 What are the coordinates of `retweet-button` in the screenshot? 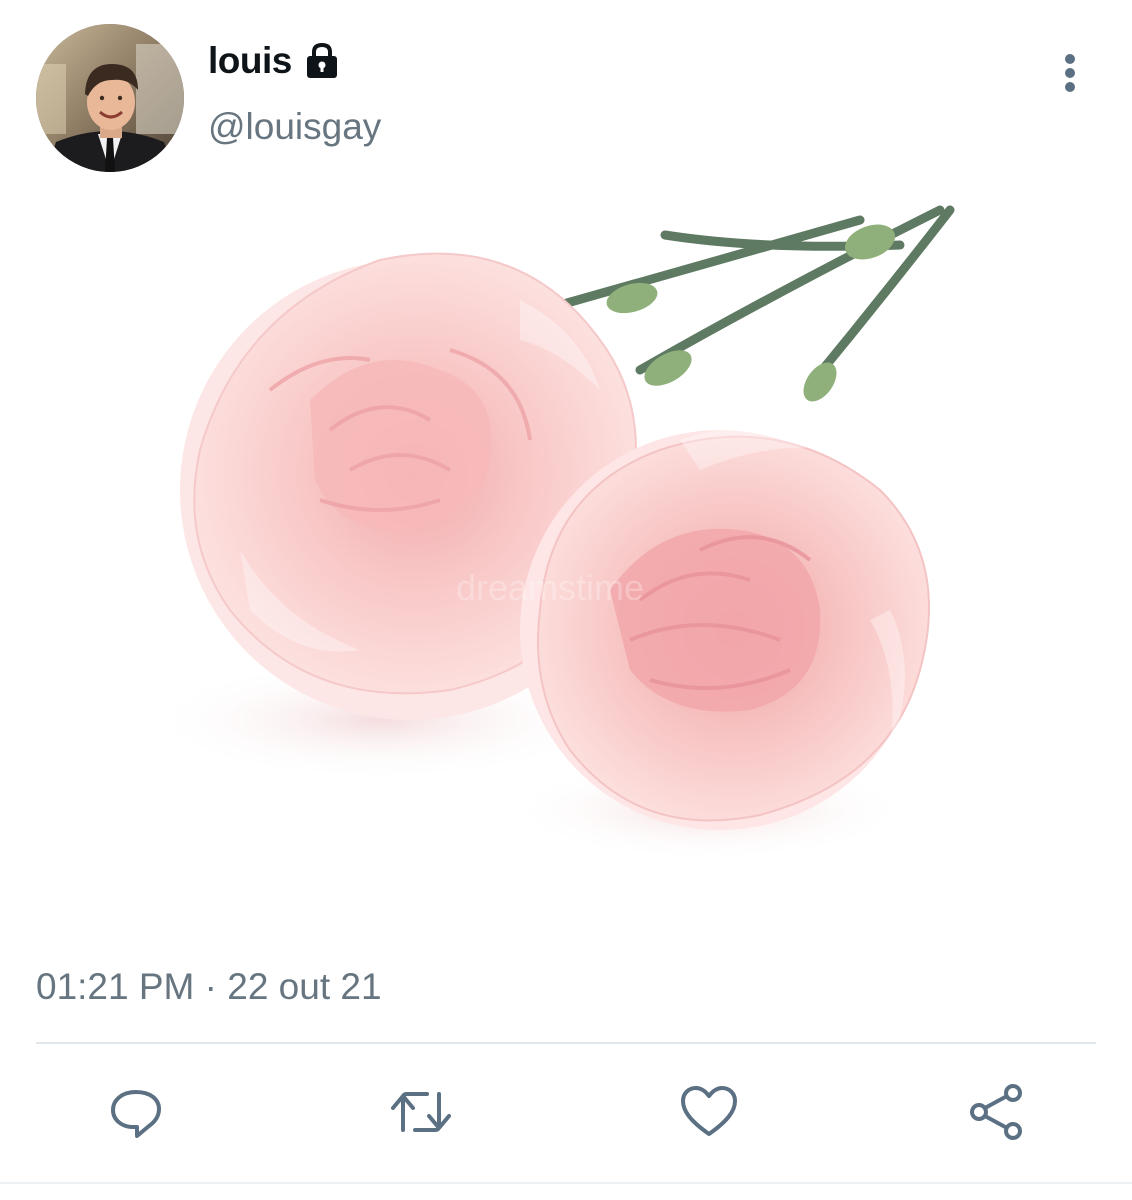 It's located at (421, 1112).